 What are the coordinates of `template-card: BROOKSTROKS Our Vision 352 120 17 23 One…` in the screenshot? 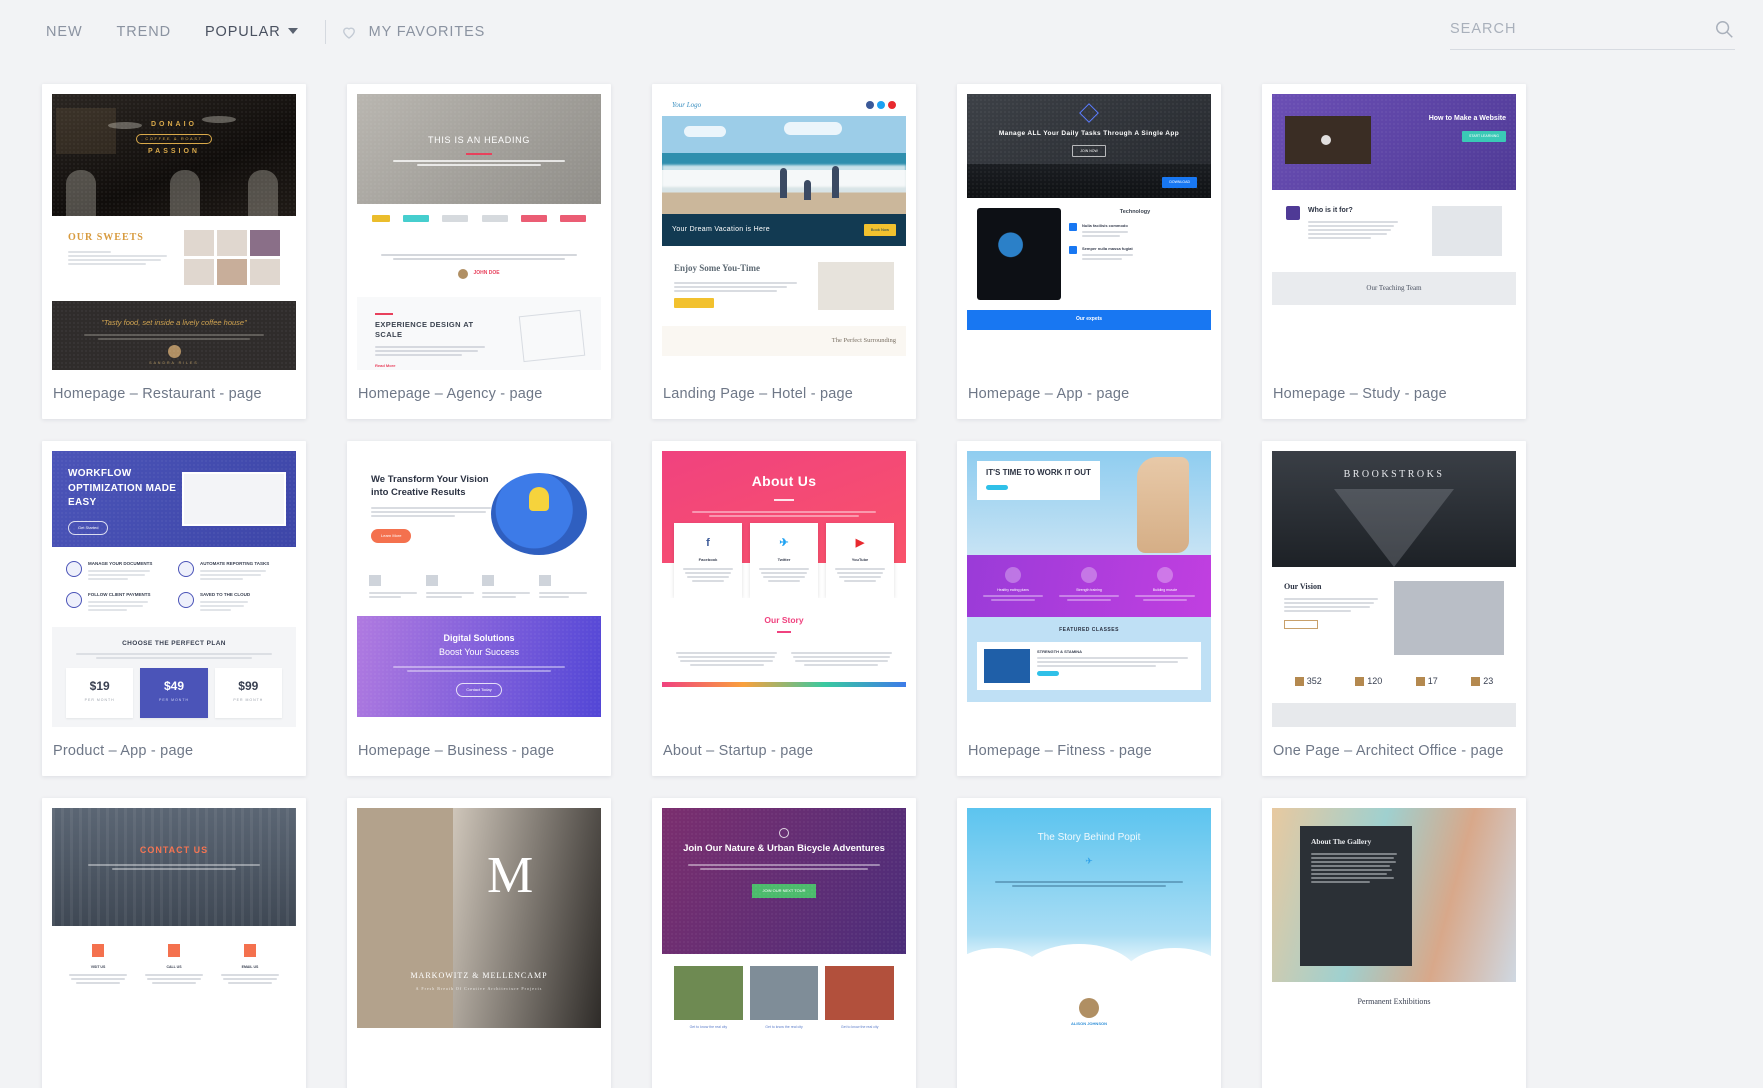 It's located at (1394, 608).